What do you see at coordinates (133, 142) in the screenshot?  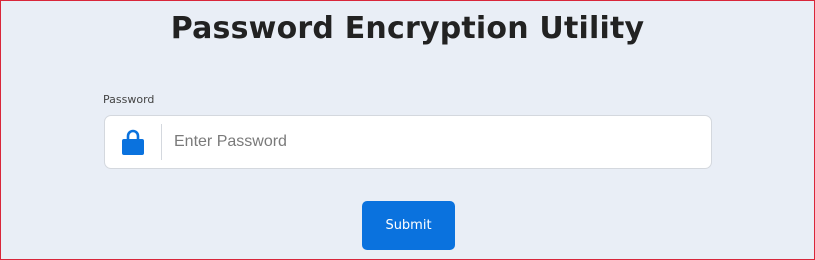 I see `lock-icon` at bounding box center [133, 142].